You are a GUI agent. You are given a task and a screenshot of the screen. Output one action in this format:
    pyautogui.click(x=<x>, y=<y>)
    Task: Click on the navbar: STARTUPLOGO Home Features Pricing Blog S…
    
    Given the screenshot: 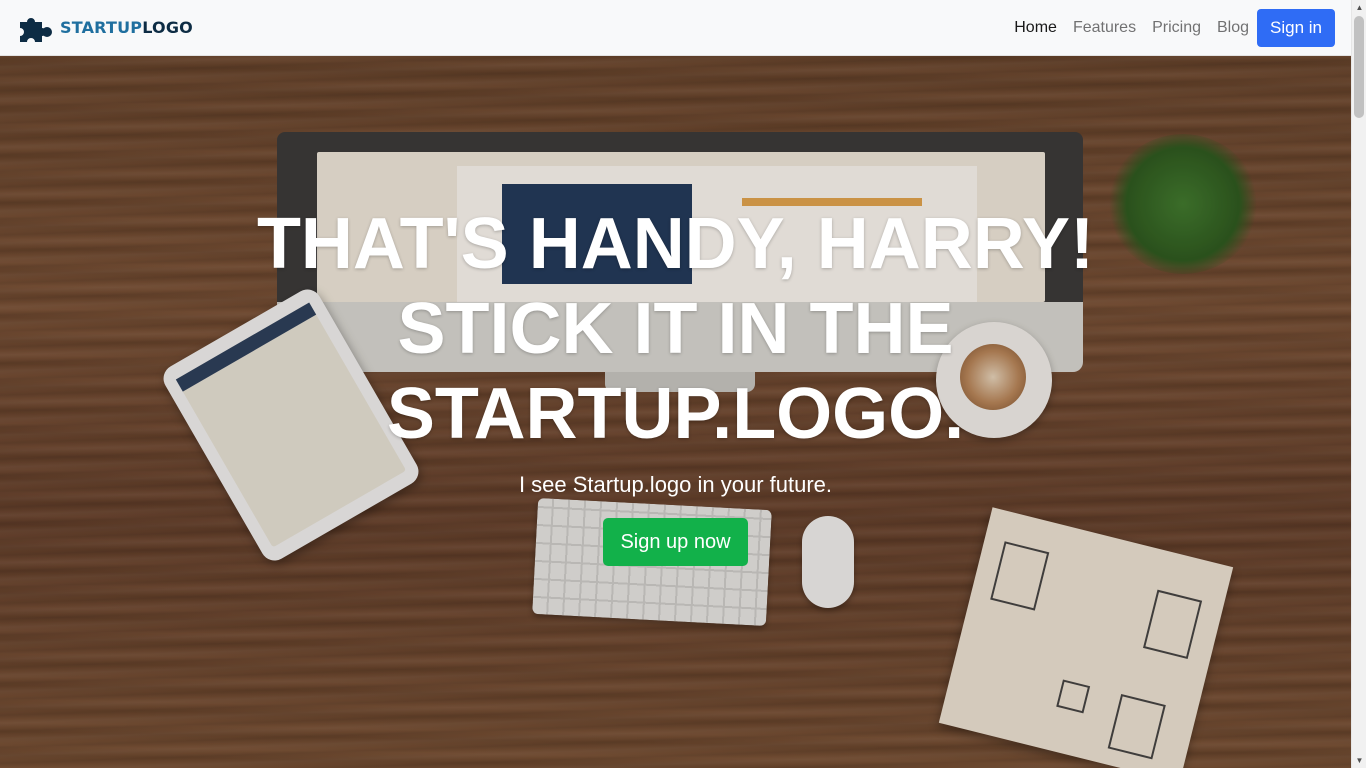 What is the action you would take?
    pyautogui.click(x=675, y=28)
    